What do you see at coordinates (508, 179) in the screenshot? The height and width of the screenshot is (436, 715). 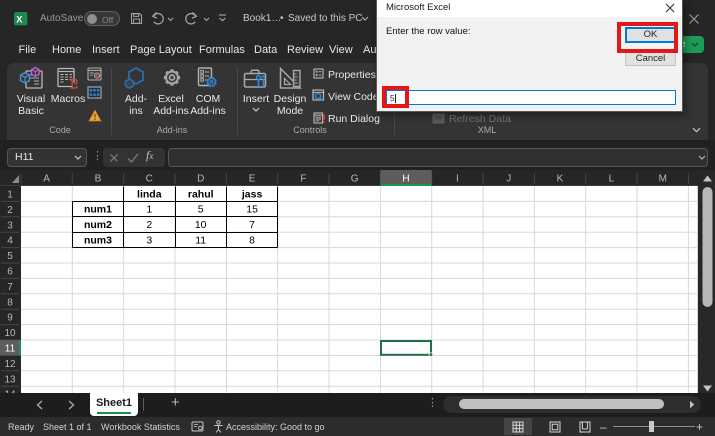 I see `svg-text: J` at bounding box center [508, 179].